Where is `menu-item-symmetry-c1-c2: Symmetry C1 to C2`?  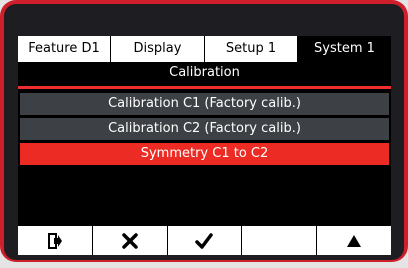
menu-item-symmetry-c1-c2: Symmetry C1 to C2 is located at coordinates (204, 154).